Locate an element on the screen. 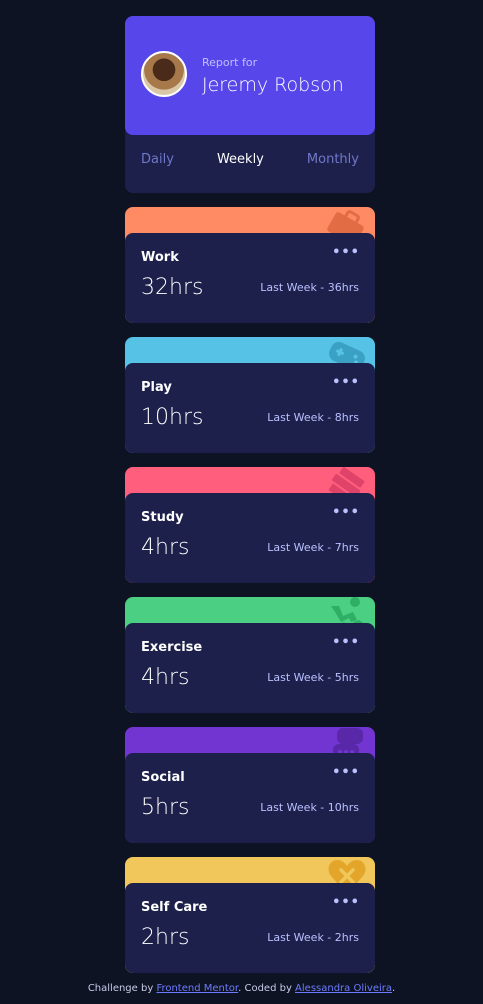 The width and height of the screenshot is (483, 1004). card-body: Work ••• 32hrs Last Week - 36hrs is located at coordinates (250, 278).